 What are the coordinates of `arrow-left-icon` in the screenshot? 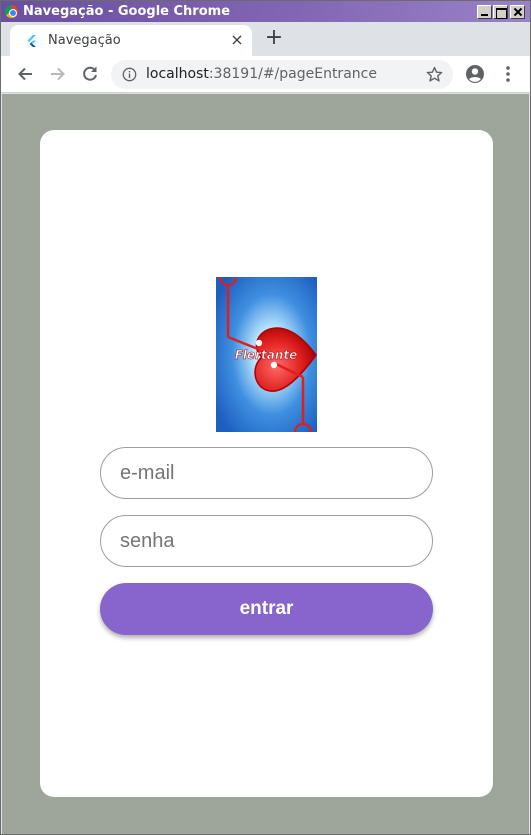 It's located at (25, 74).